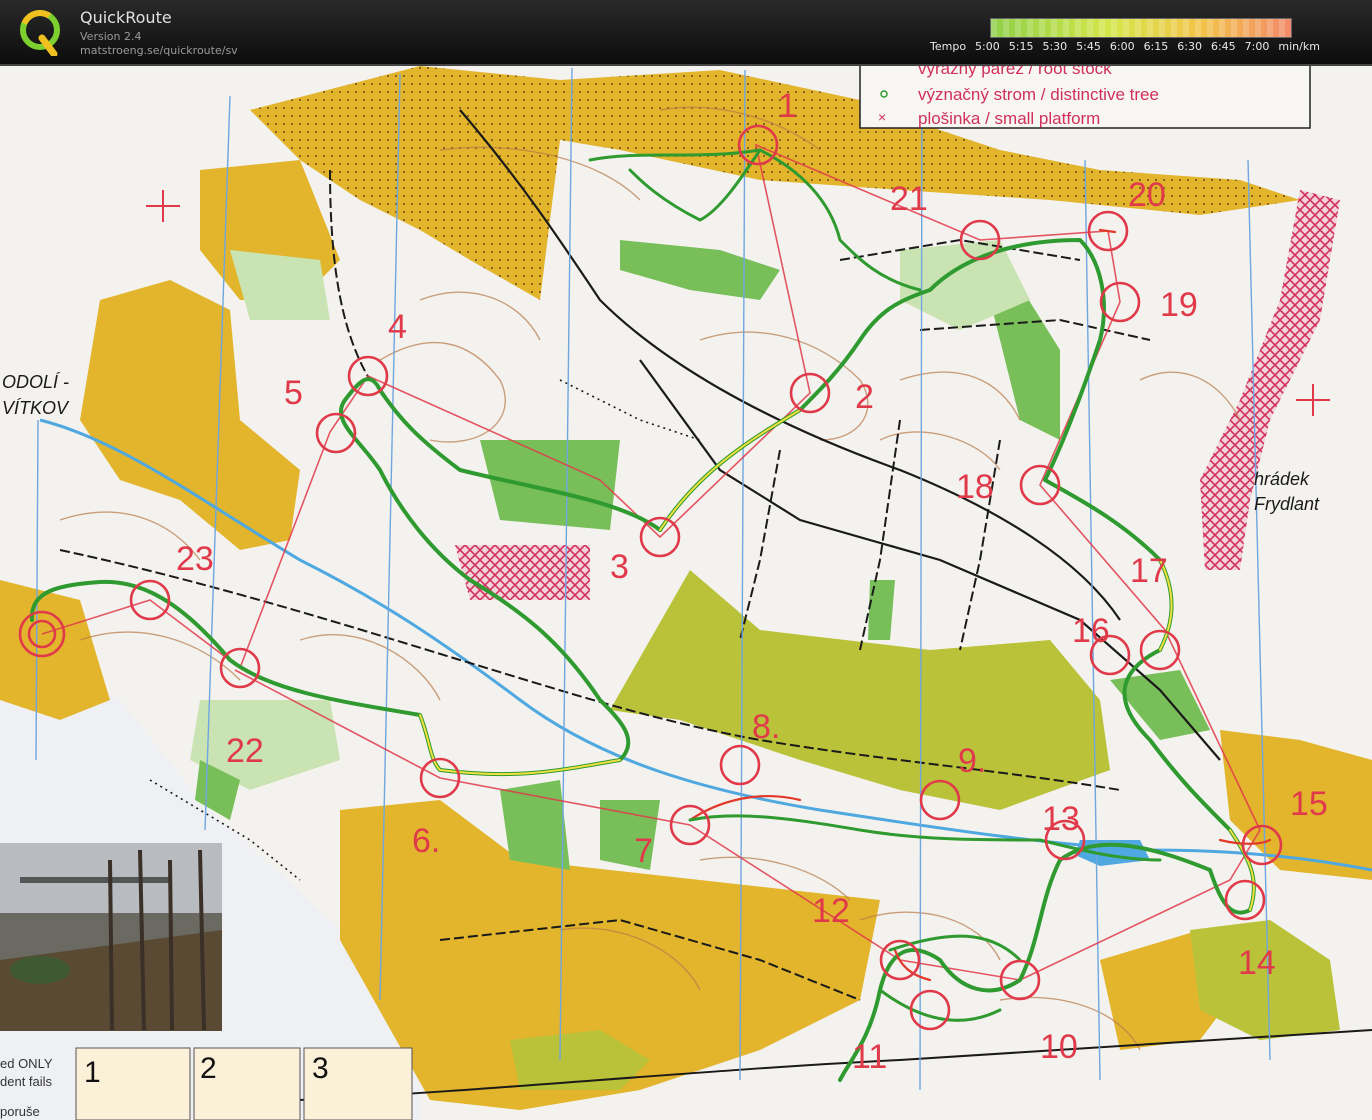 This screenshot has height=1120, width=1372. What do you see at coordinates (40, 33) in the screenshot?
I see `quickroute-logo-icon` at bounding box center [40, 33].